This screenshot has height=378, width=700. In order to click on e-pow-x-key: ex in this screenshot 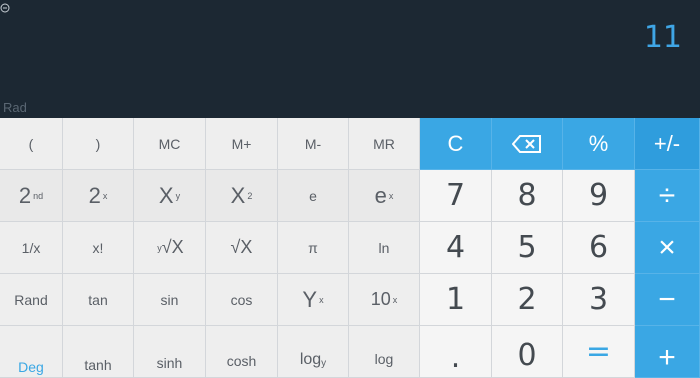, I will do `click(384, 196)`.